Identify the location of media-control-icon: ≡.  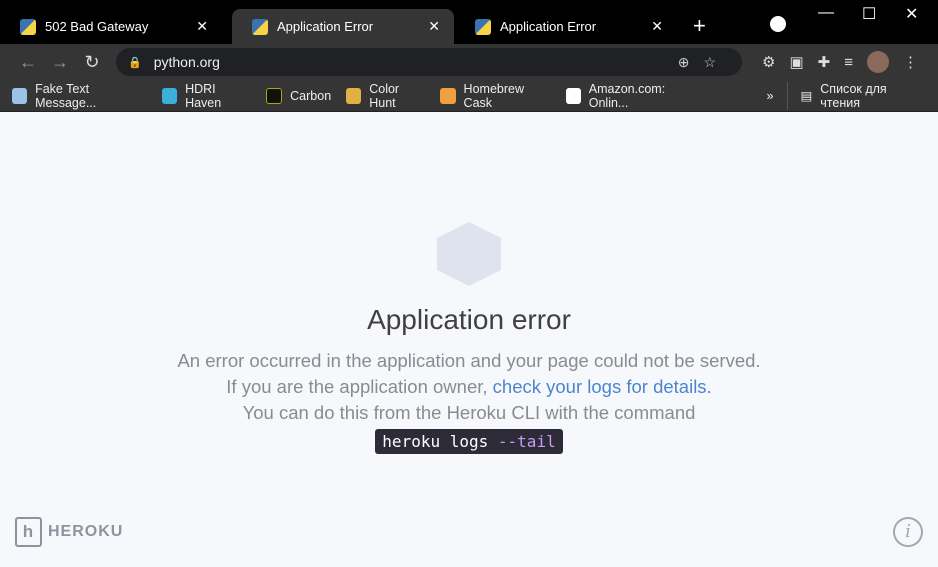
(848, 62).